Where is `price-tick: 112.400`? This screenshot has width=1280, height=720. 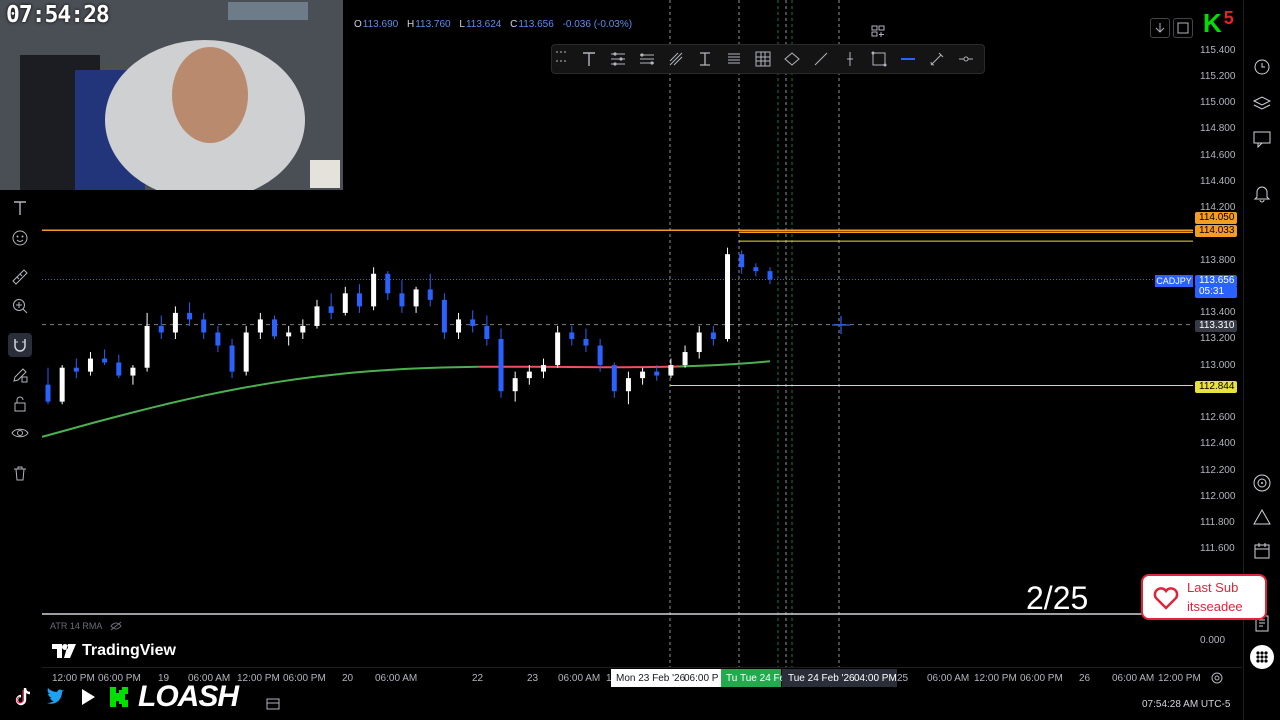 price-tick: 112.400 is located at coordinates (1218, 443).